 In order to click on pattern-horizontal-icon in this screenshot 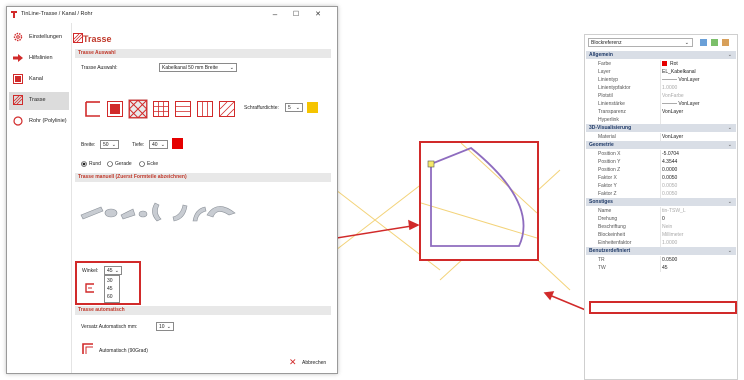, I will do `click(183, 109)`.